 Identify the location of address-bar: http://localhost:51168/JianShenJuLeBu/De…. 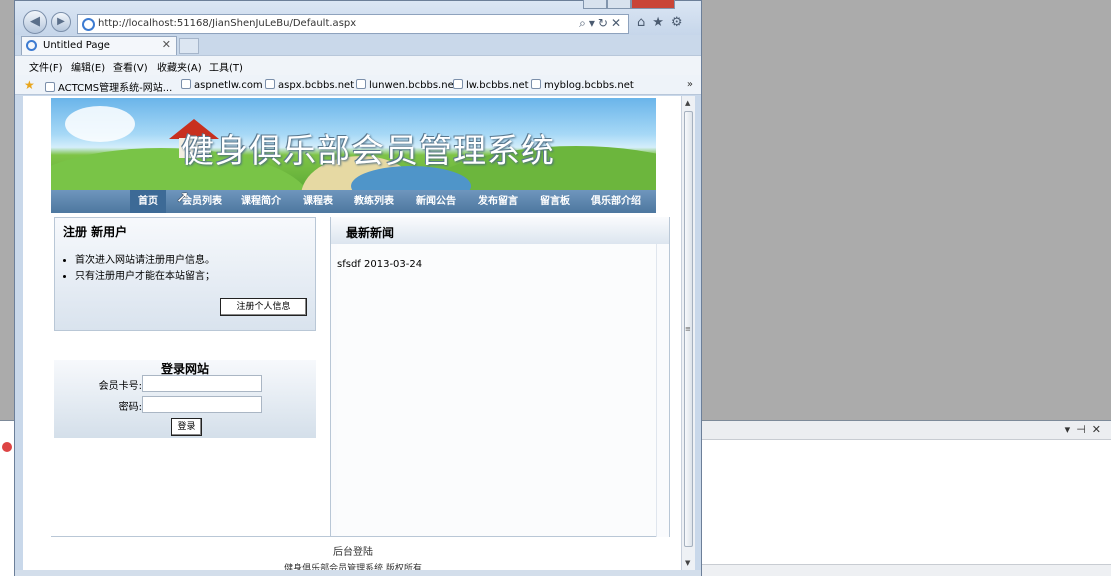
(353, 24).